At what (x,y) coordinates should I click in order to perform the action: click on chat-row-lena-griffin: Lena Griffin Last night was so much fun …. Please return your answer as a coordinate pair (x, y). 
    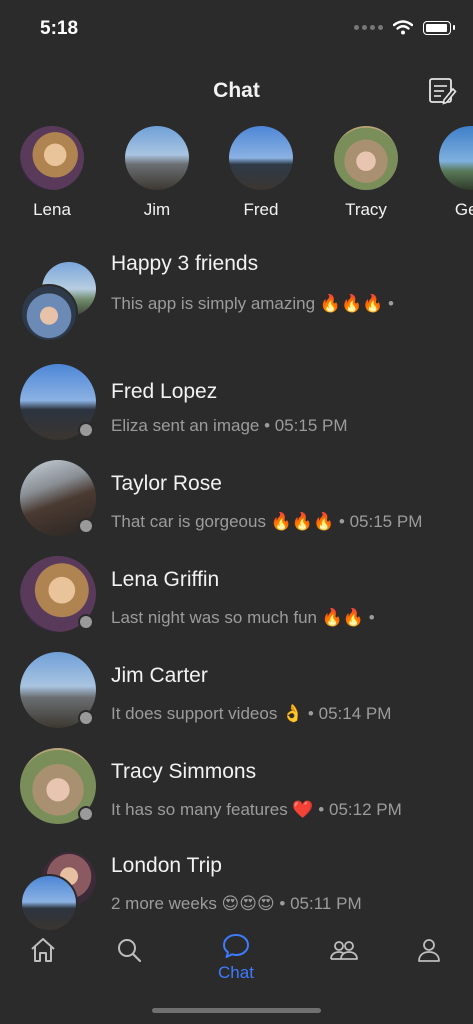
    Looking at the image, I should click on (236, 602).